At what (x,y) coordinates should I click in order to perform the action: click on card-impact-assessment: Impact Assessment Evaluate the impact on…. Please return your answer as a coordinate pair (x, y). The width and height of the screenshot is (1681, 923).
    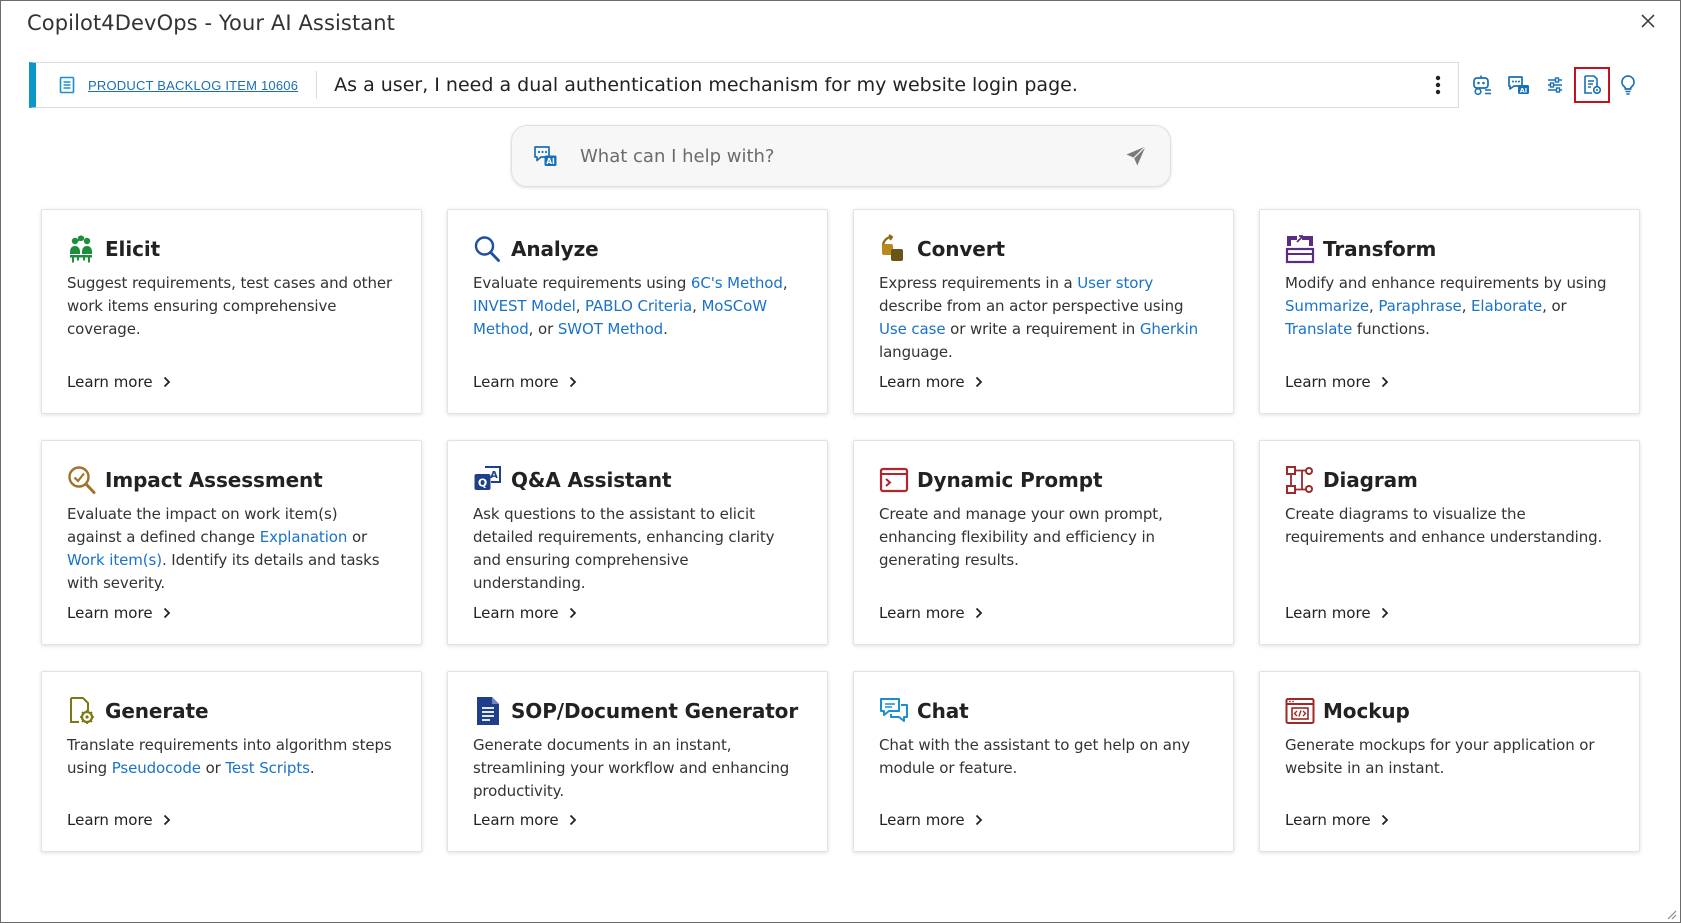
    Looking at the image, I should click on (231, 542).